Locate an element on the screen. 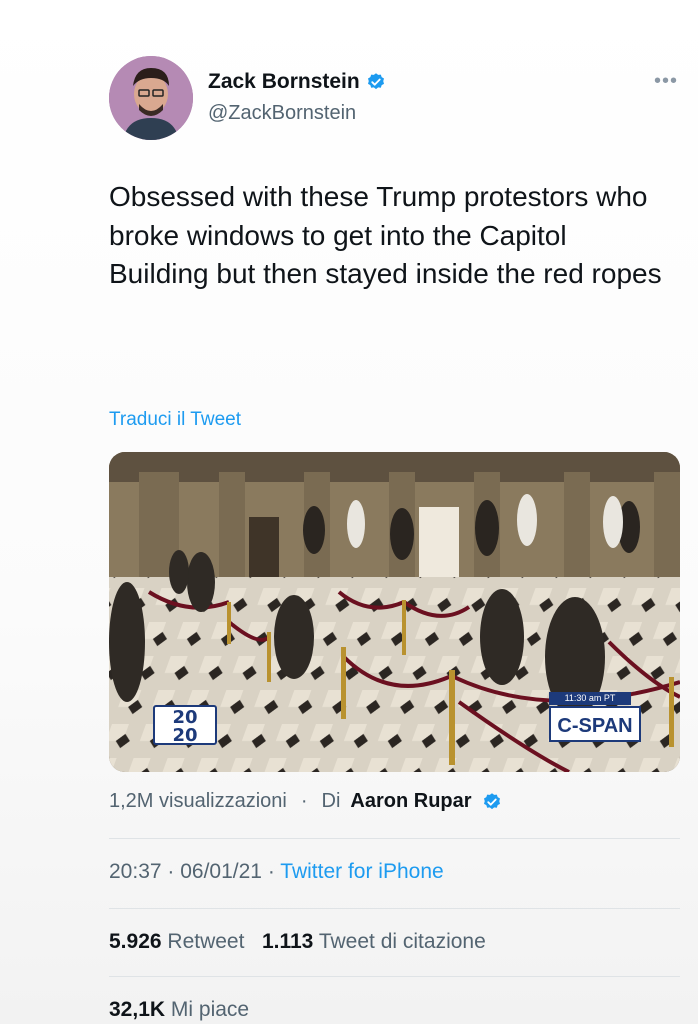  translate-tweet-link: Traduci il Tweet is located at coordinates (175, 420).